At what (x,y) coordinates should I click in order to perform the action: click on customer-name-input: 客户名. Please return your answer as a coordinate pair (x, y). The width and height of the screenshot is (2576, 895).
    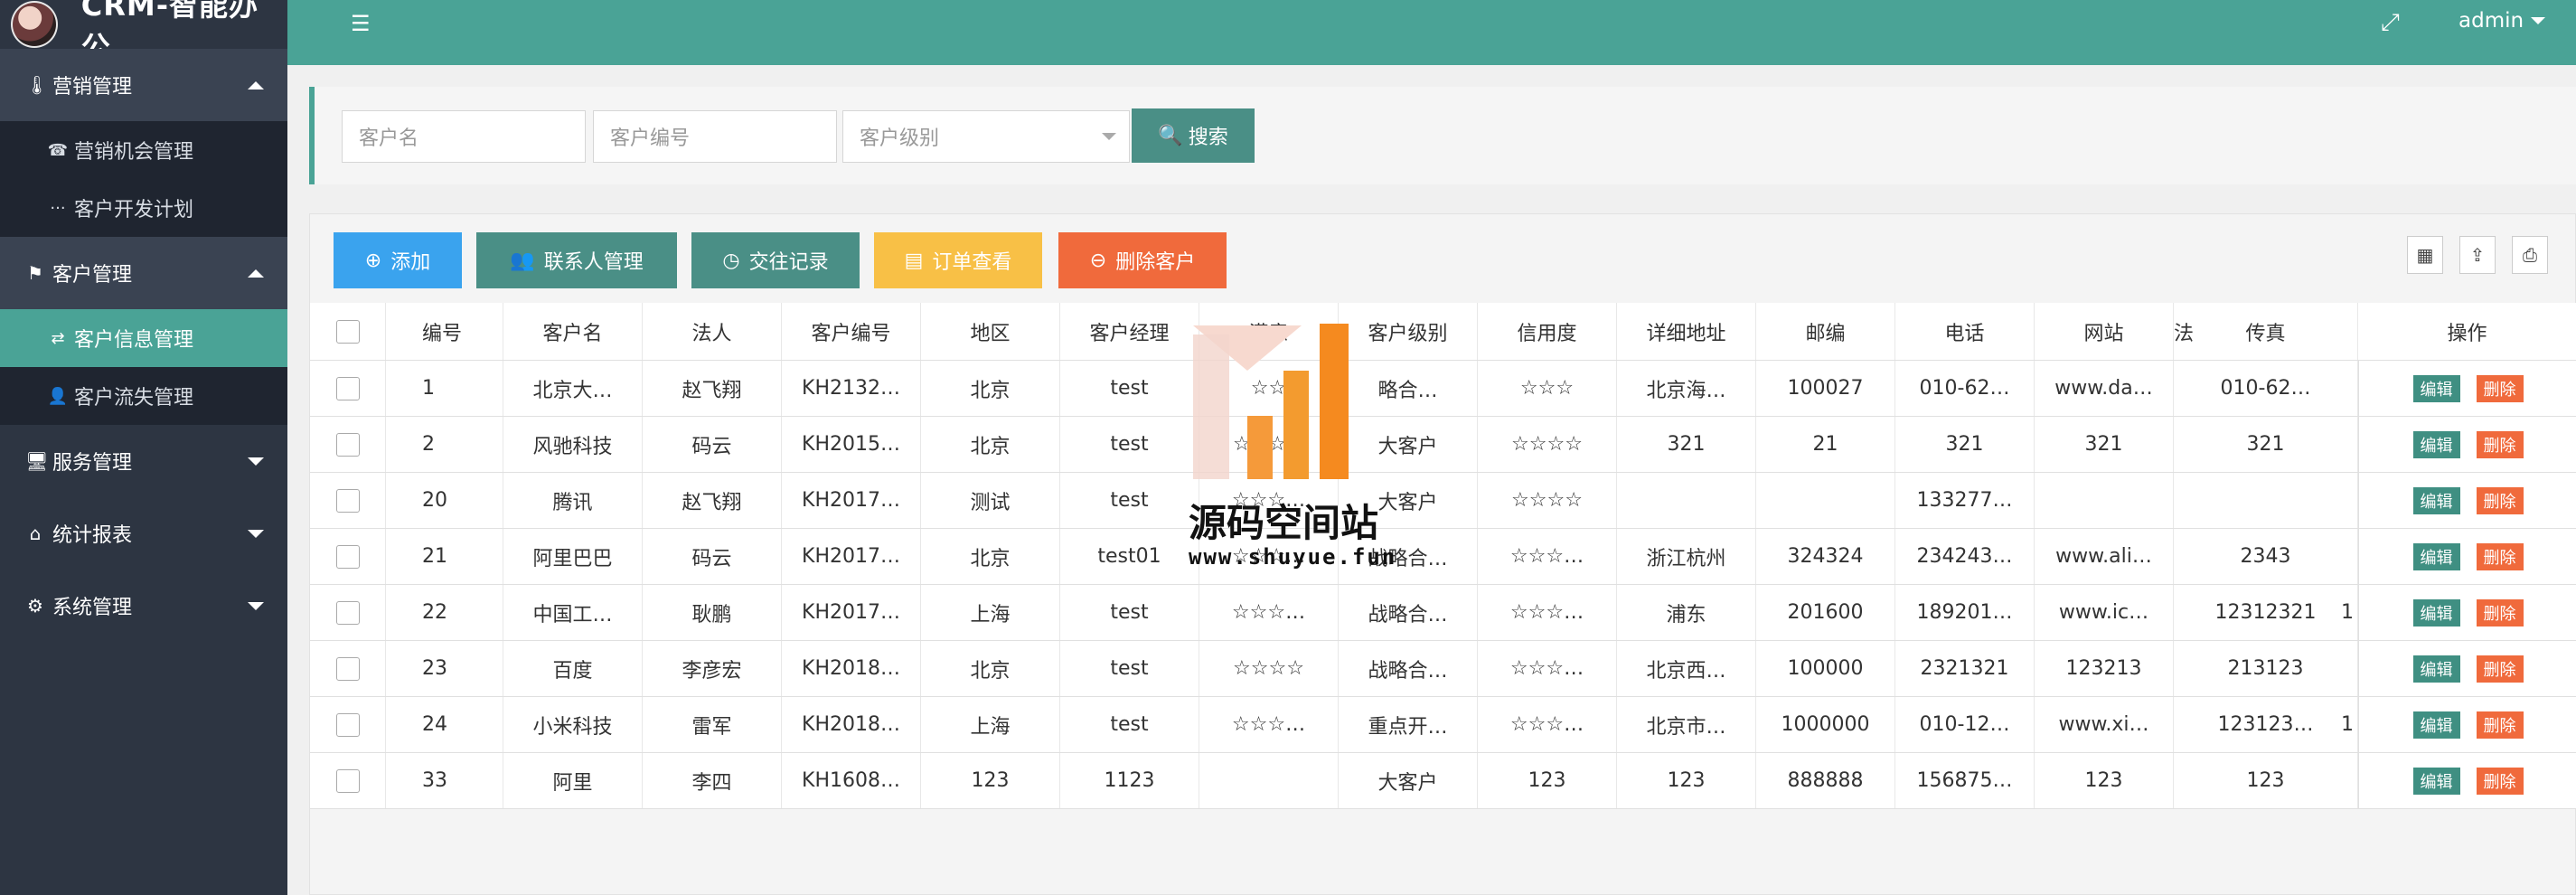
    Looking at the image, I should click on (464, 136).